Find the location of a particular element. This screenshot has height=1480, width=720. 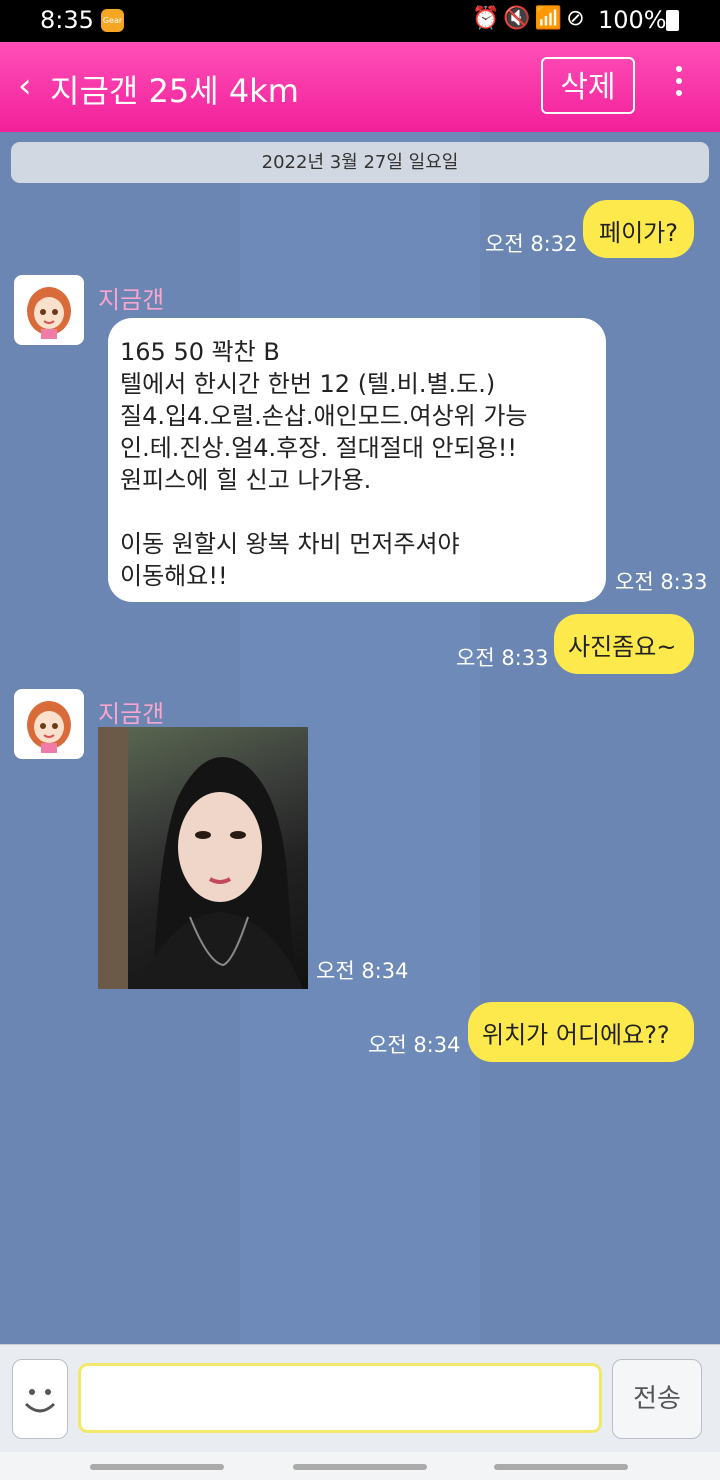

back-icon: ‹ is located at coordinates (25, 86).